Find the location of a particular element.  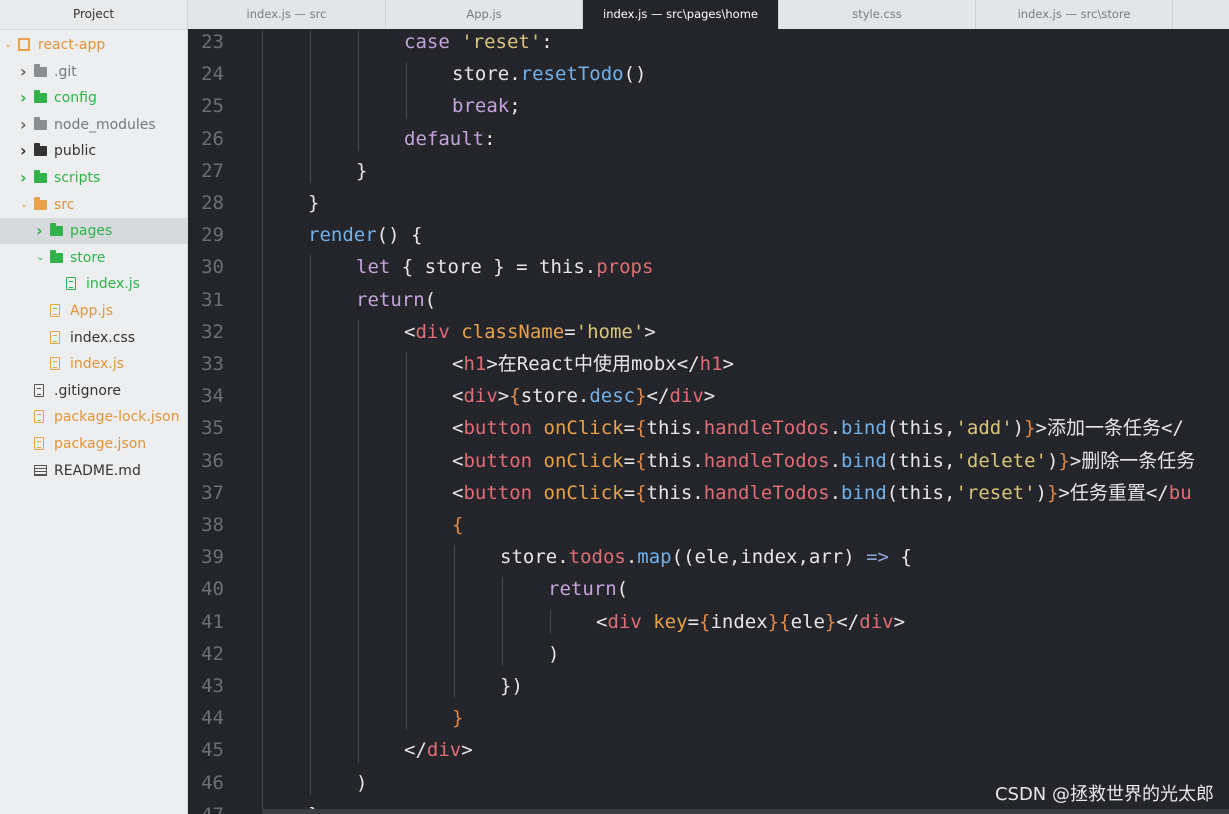

line-number: 38 is located at coordinates (212, 525).